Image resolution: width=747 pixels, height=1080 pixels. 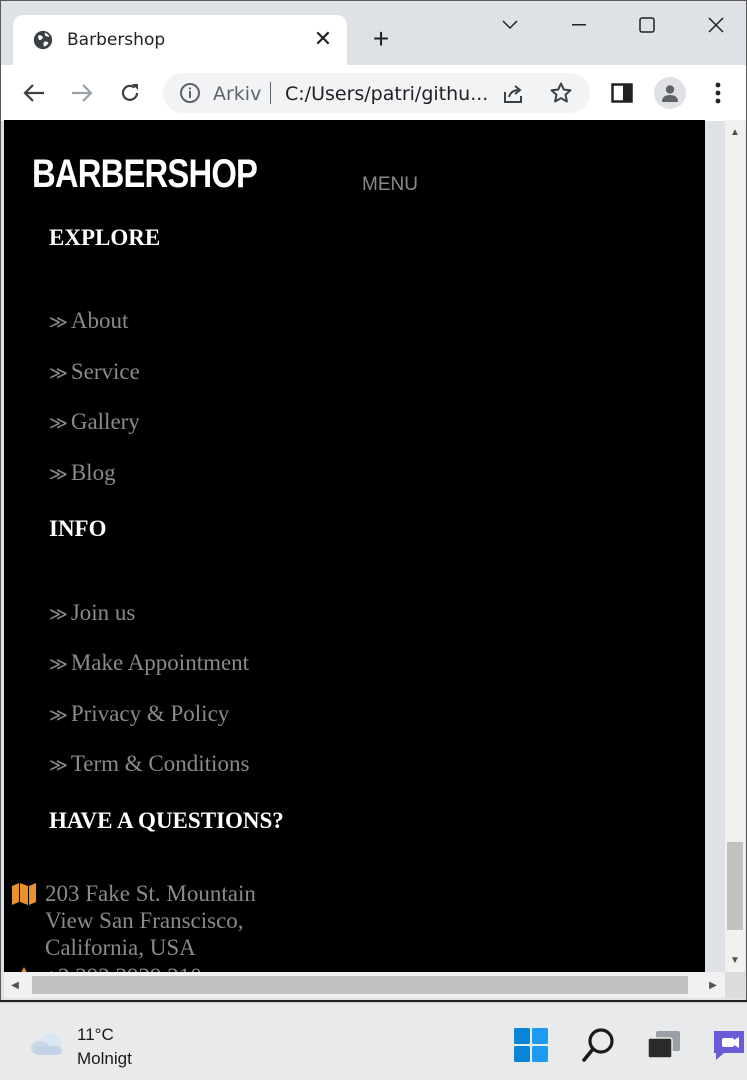 I want to click on minimize-icon, so click(x=579, y=25).